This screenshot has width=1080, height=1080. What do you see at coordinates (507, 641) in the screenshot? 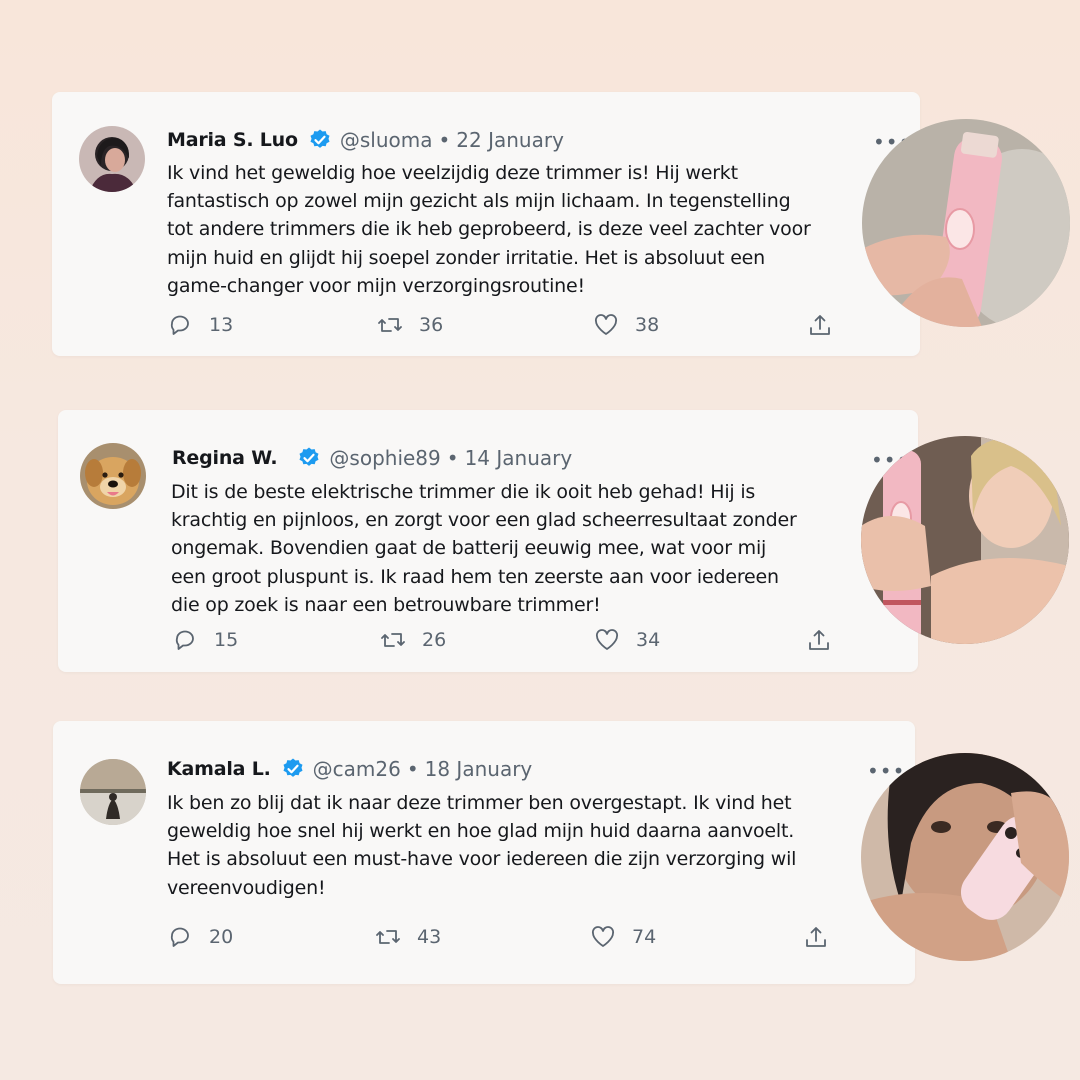
I see `tweet-actions: 15 26 34` at bounding box center [507, 641].